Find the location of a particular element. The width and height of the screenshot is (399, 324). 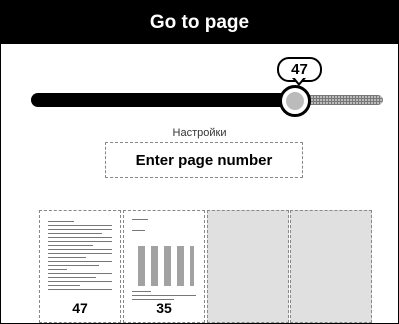

slider-thumb-center is located at coordinates (295, 101).